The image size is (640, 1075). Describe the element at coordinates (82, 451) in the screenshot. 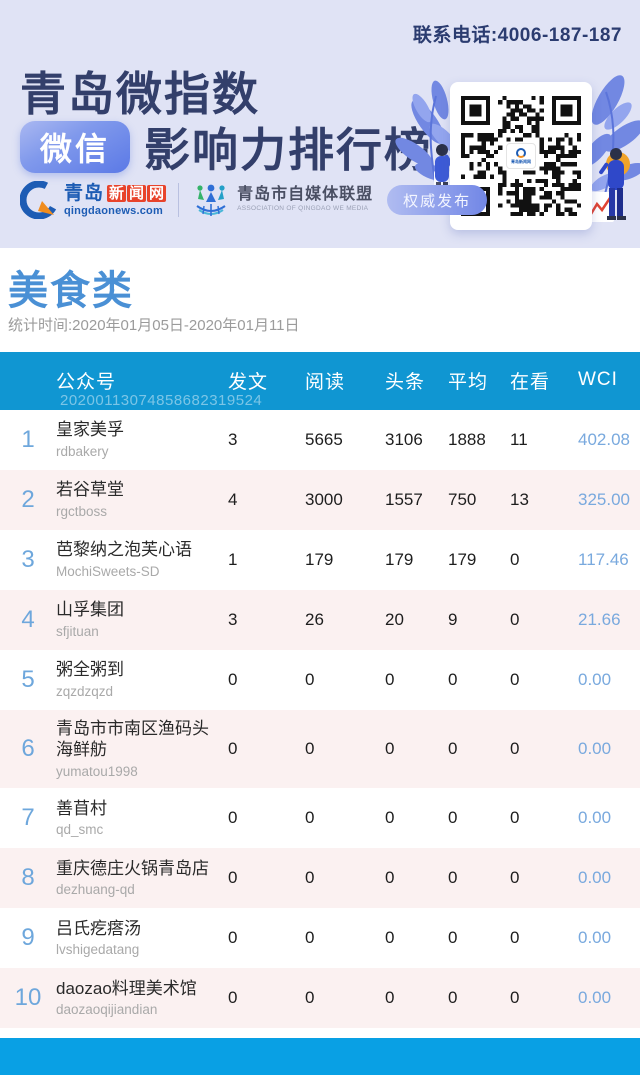

I see `account-id: rdbakery` at that location.